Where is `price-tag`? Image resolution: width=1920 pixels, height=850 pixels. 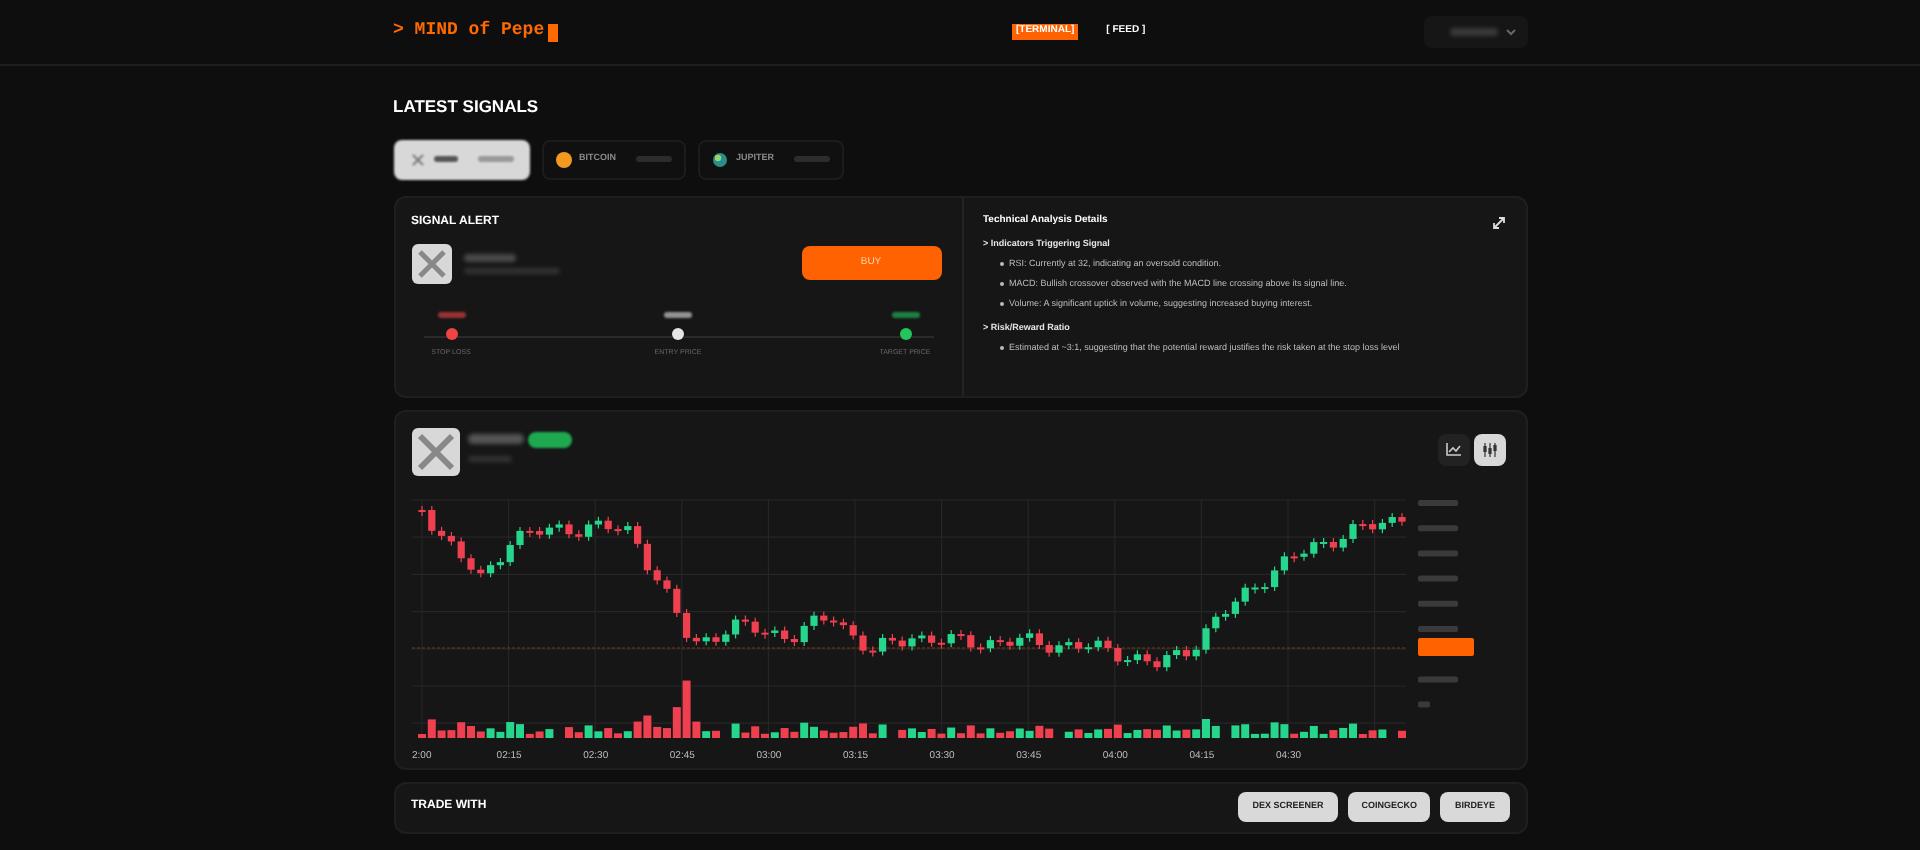 price-tag is located at coordinates (1445, 646).